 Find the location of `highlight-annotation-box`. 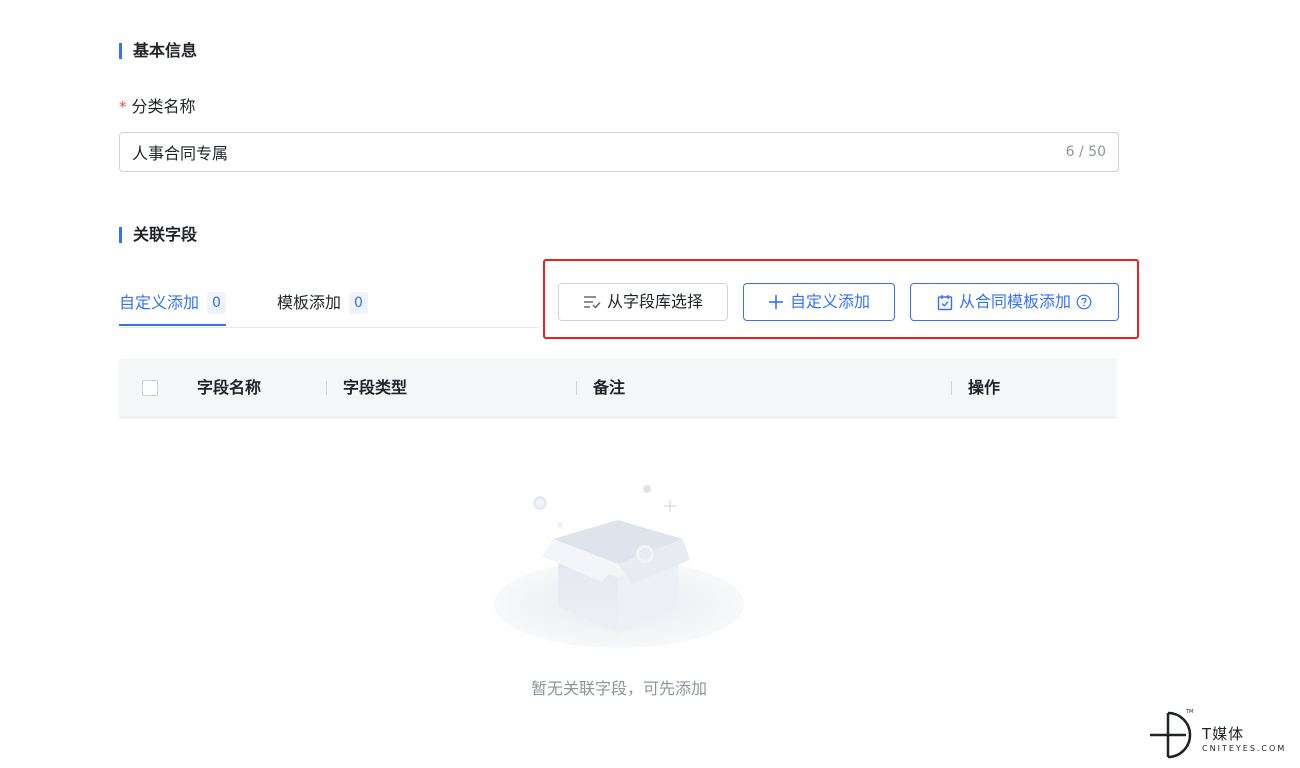

highlight-annotation-box is located at coordinates (841, 299).